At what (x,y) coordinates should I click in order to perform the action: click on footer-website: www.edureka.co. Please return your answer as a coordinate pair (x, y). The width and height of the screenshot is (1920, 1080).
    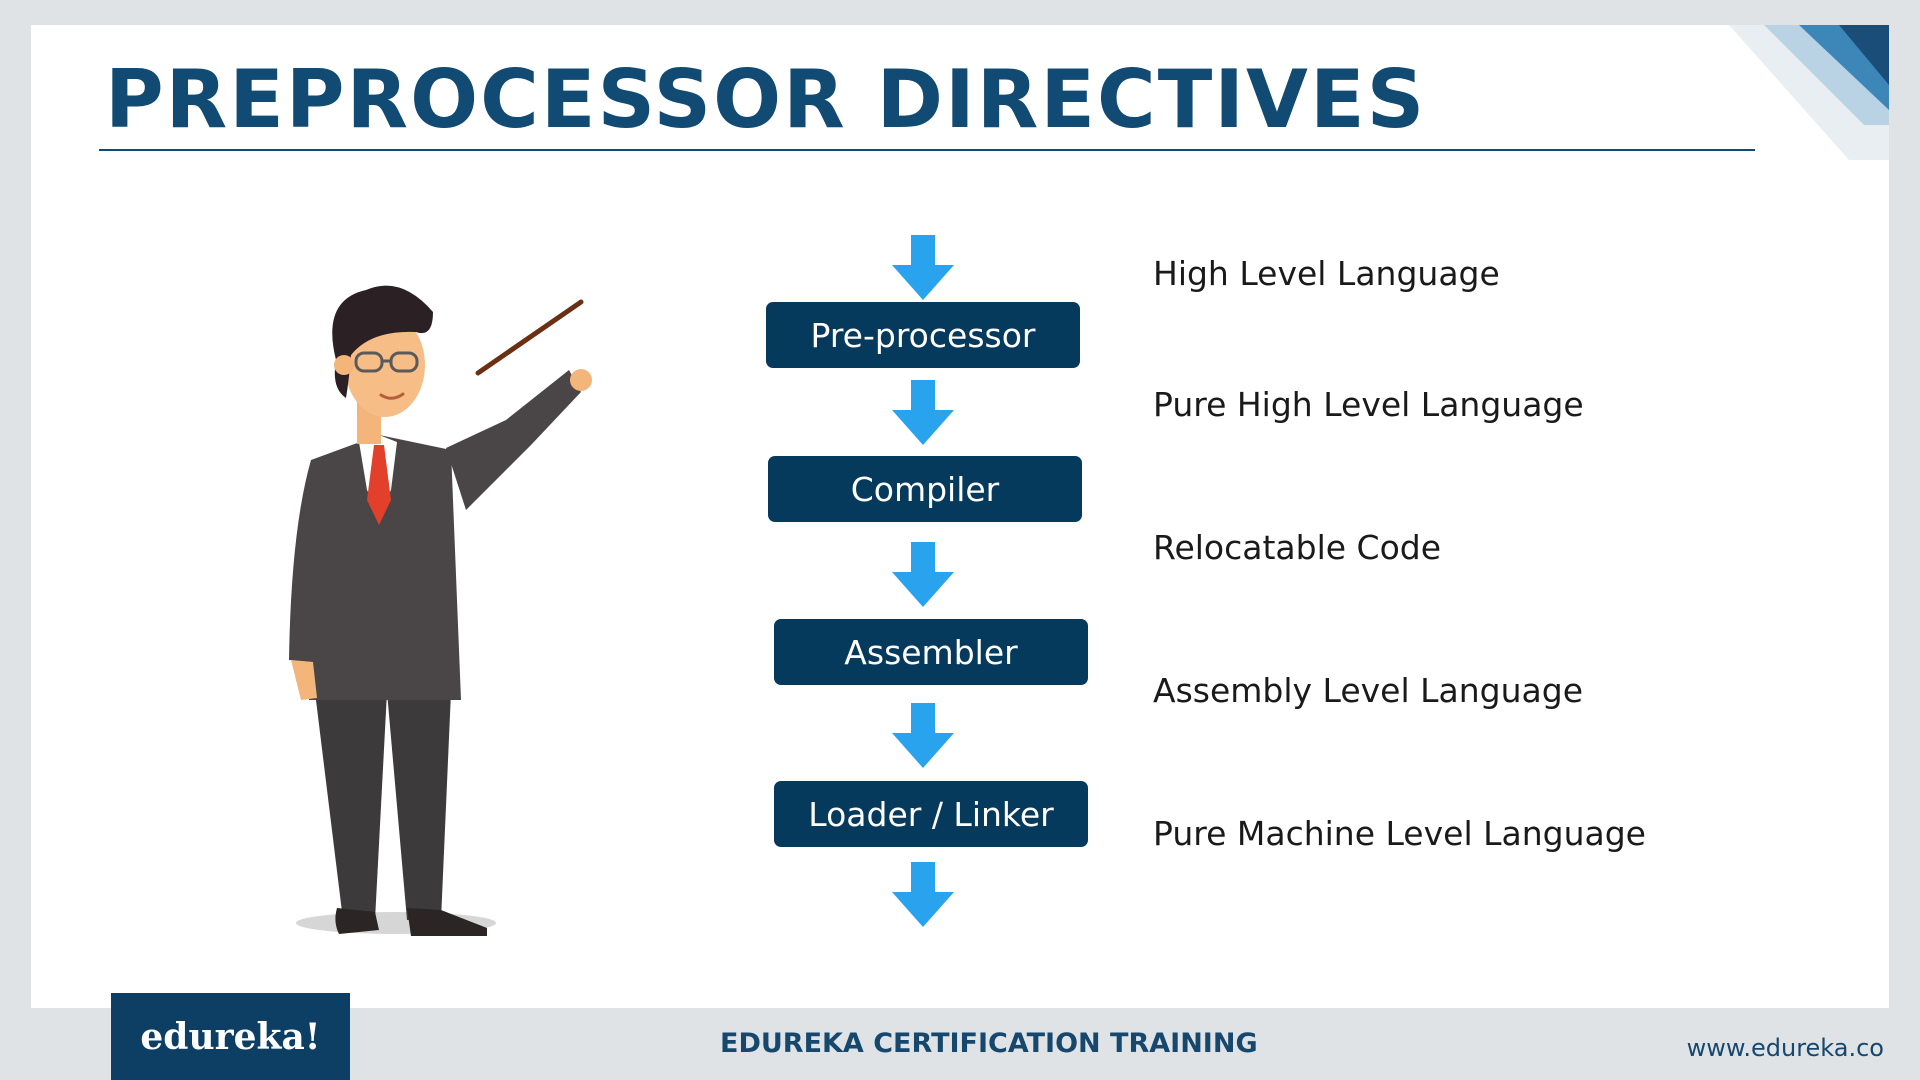
    Looking at the image, I should click on (1785, 1048).